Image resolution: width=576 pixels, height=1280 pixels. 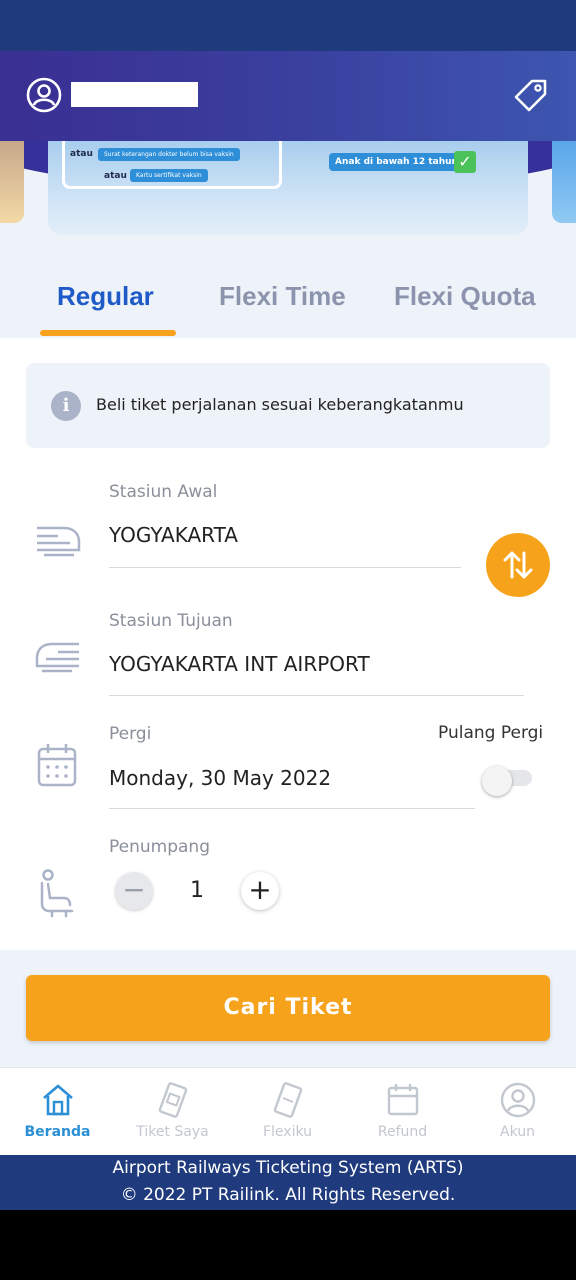 I want to click on tab-flexi-time: Flexi Time, so click(x=282, y=296).